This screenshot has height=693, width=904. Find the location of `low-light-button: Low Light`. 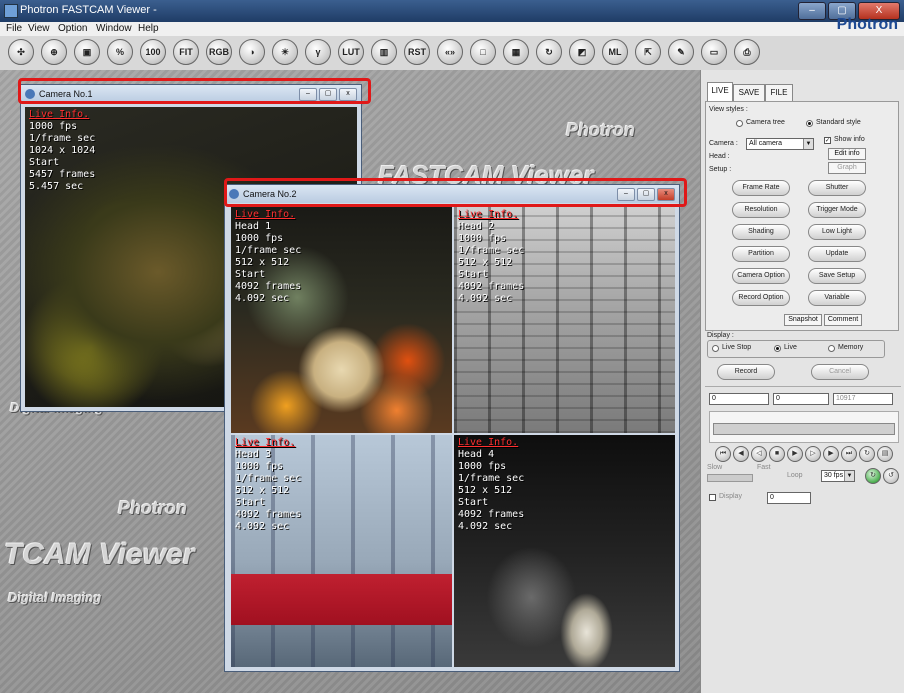

low-light-button: Low Light is located at coordinates (837, 232).